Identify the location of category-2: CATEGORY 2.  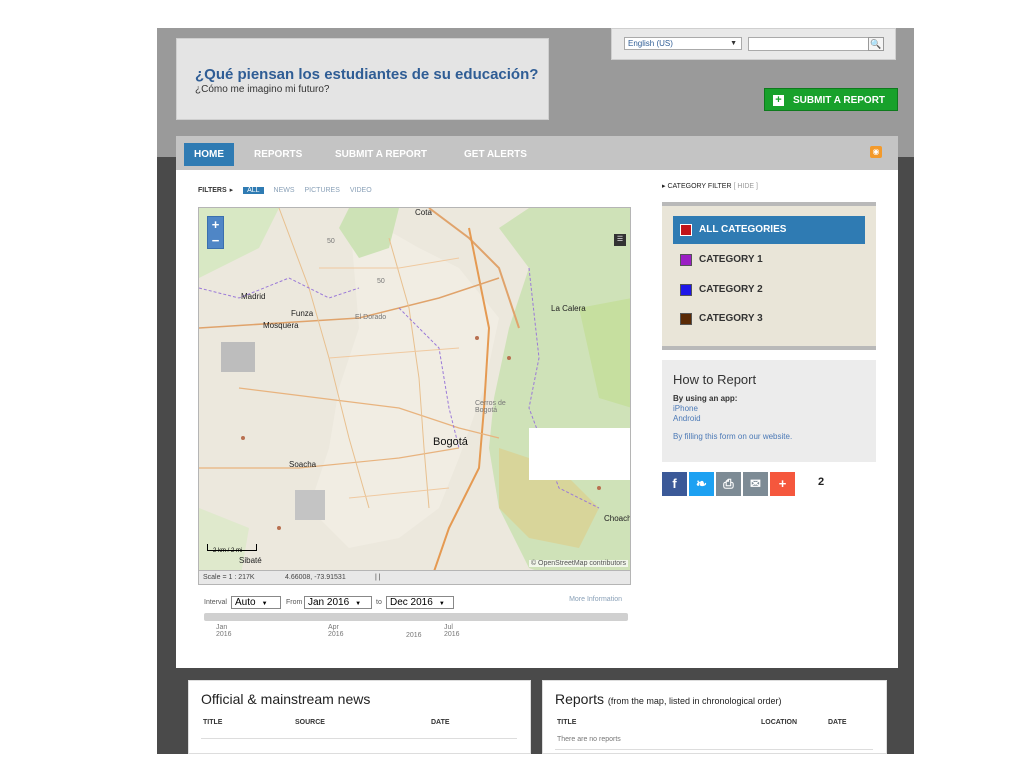
(769, 290).